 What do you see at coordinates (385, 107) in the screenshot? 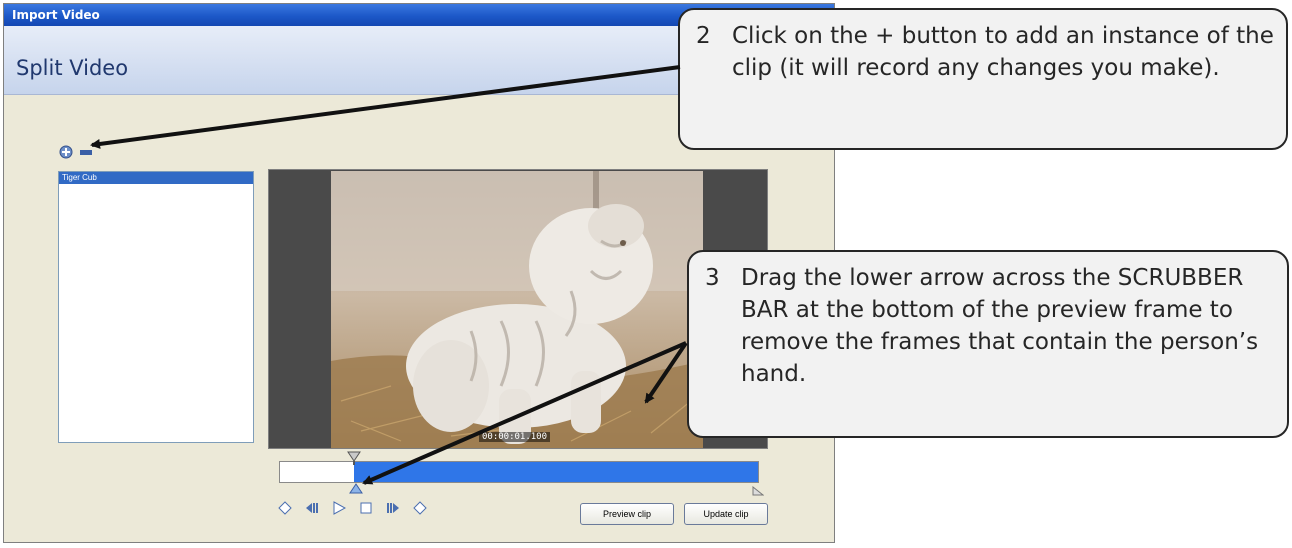
I see `arrow-to-add-button` at bounding box center [385, 107].